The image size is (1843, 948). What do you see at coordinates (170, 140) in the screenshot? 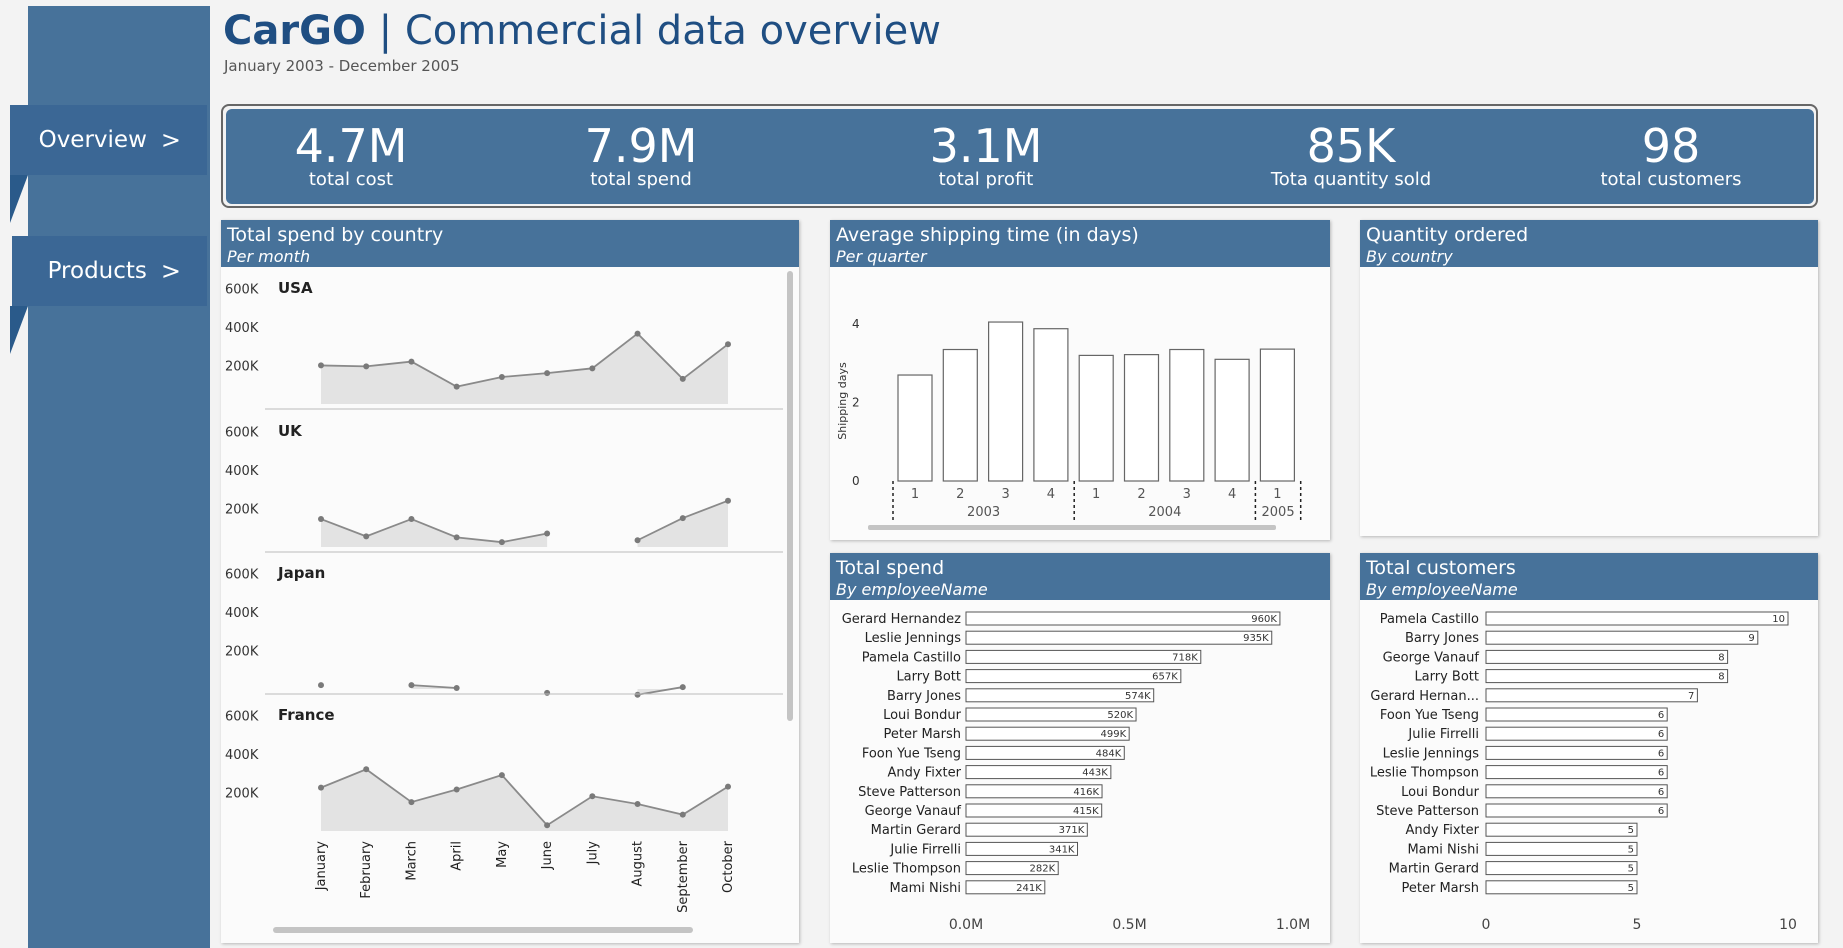
I see `chevron-right-icon: >` at bounding box center [170, 140].